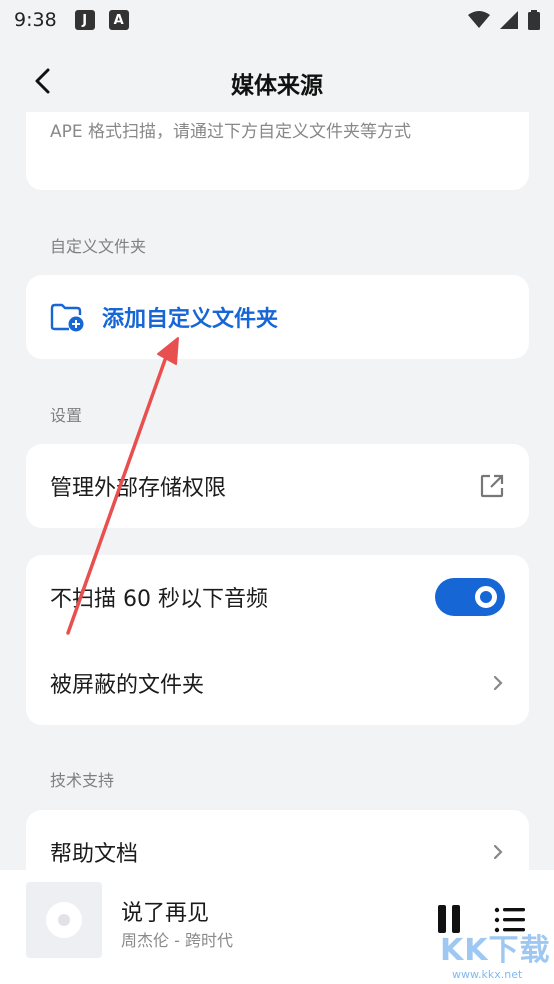  I want to click on folder-add-icon, so click(67, 317).